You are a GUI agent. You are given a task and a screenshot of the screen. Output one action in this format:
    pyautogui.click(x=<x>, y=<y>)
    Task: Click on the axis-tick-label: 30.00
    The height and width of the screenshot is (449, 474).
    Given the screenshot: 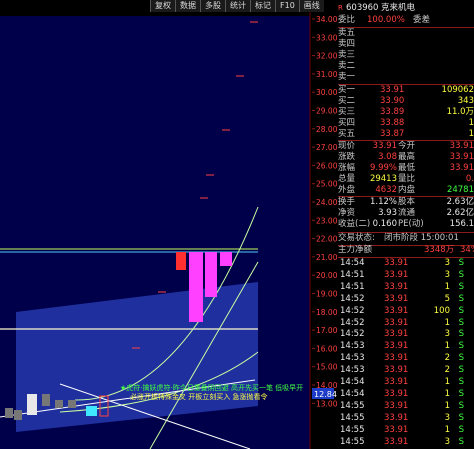 What is the action you would take?
    pyautogui.click(x=327, y=92)
    